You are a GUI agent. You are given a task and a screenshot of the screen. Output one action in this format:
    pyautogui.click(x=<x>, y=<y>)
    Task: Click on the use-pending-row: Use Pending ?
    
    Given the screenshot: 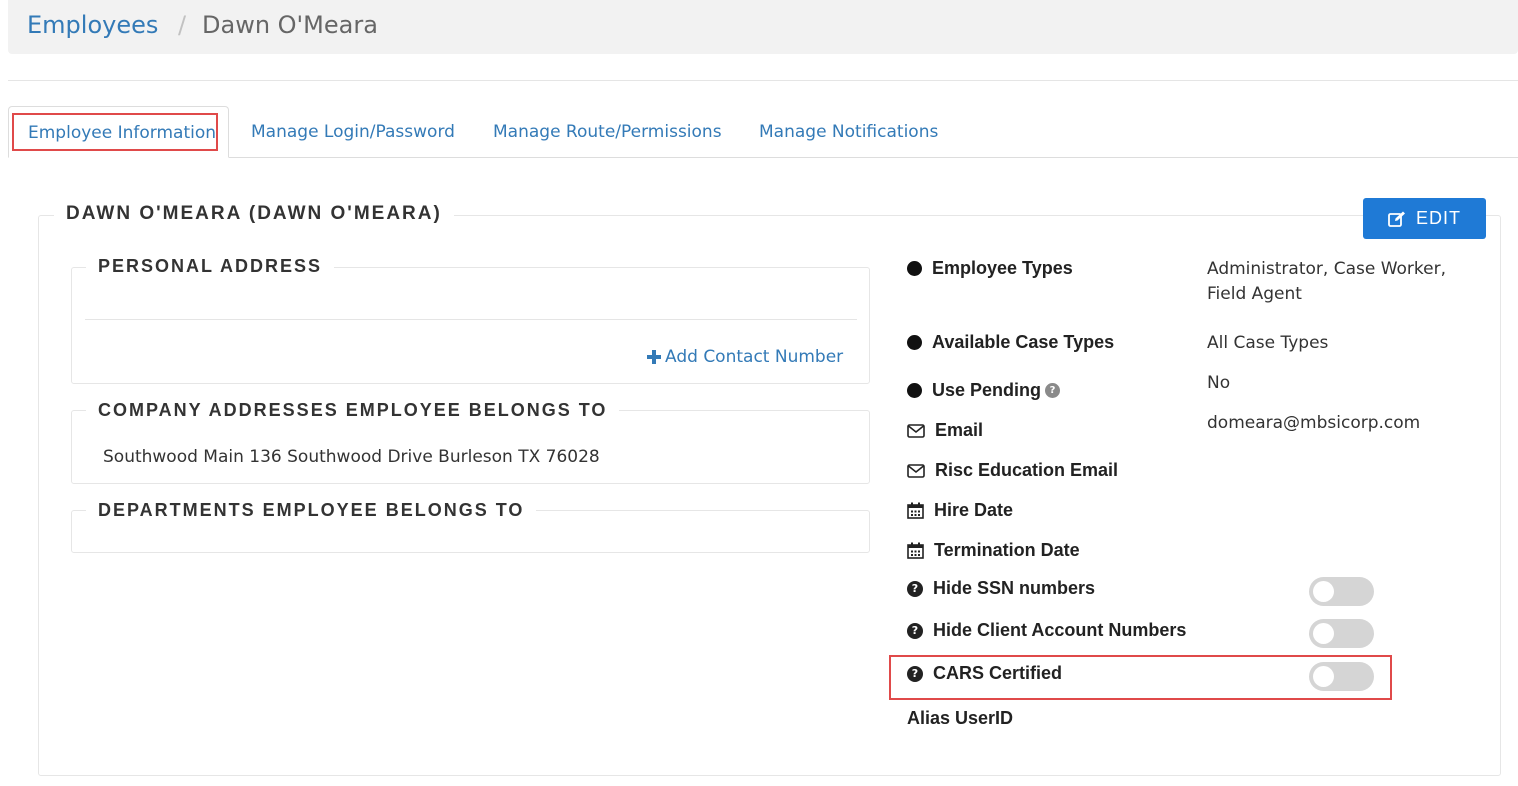 What is the action you would take?
    pyautogui.click(x=984, y=390)
    